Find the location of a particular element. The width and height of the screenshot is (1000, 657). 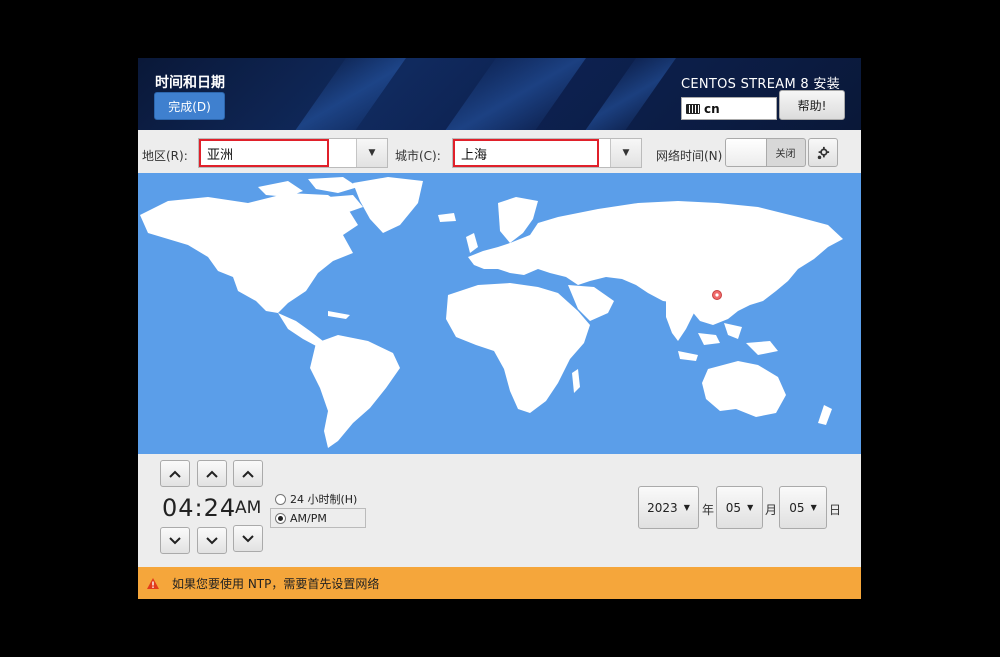

keyboard-layout-indicator: cn is located at coordinates (729, 108).